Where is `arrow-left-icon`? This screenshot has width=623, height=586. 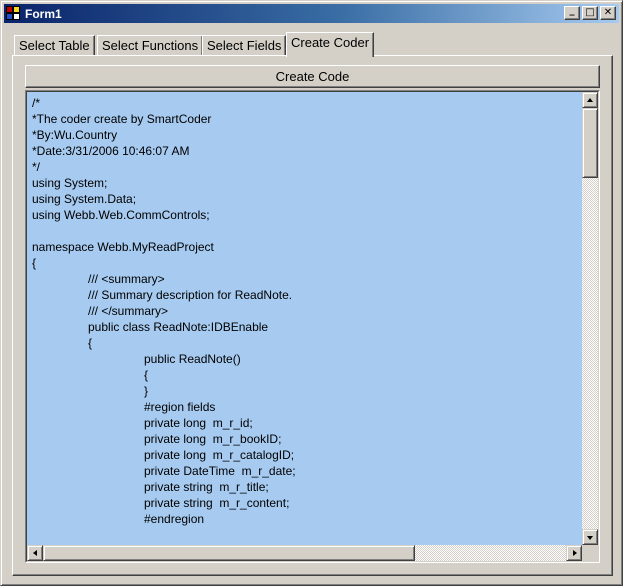 arrow-left-icon is located at coordinates (35, 553).